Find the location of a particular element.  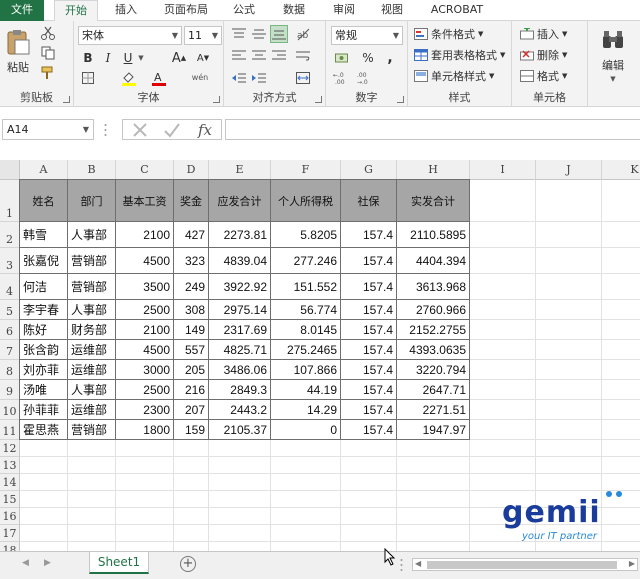

table-cell: 1800 is located at coordinates (145, 430).